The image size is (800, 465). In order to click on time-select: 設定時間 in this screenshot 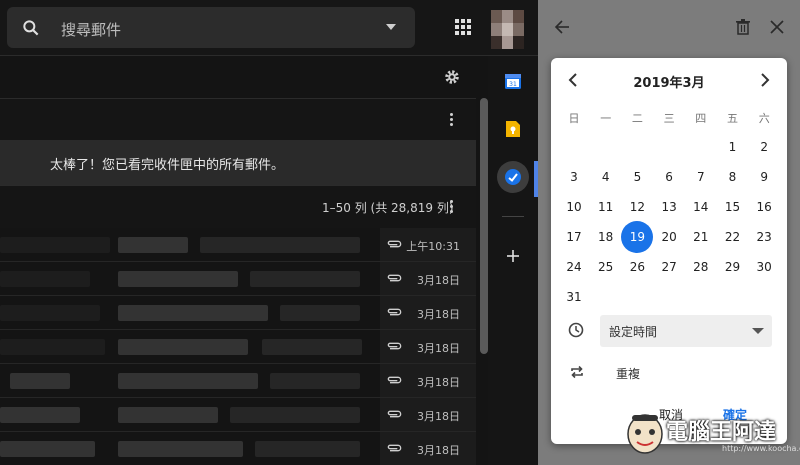, I will do `click(686, 331)`.